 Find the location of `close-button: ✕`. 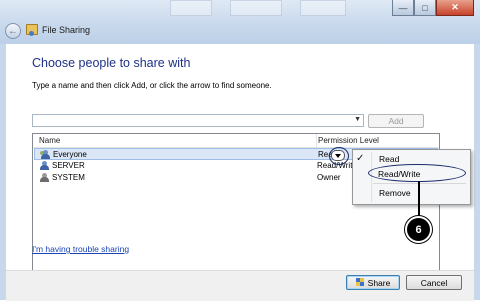

close-button: ✕ is located at coordinates (455, 8).